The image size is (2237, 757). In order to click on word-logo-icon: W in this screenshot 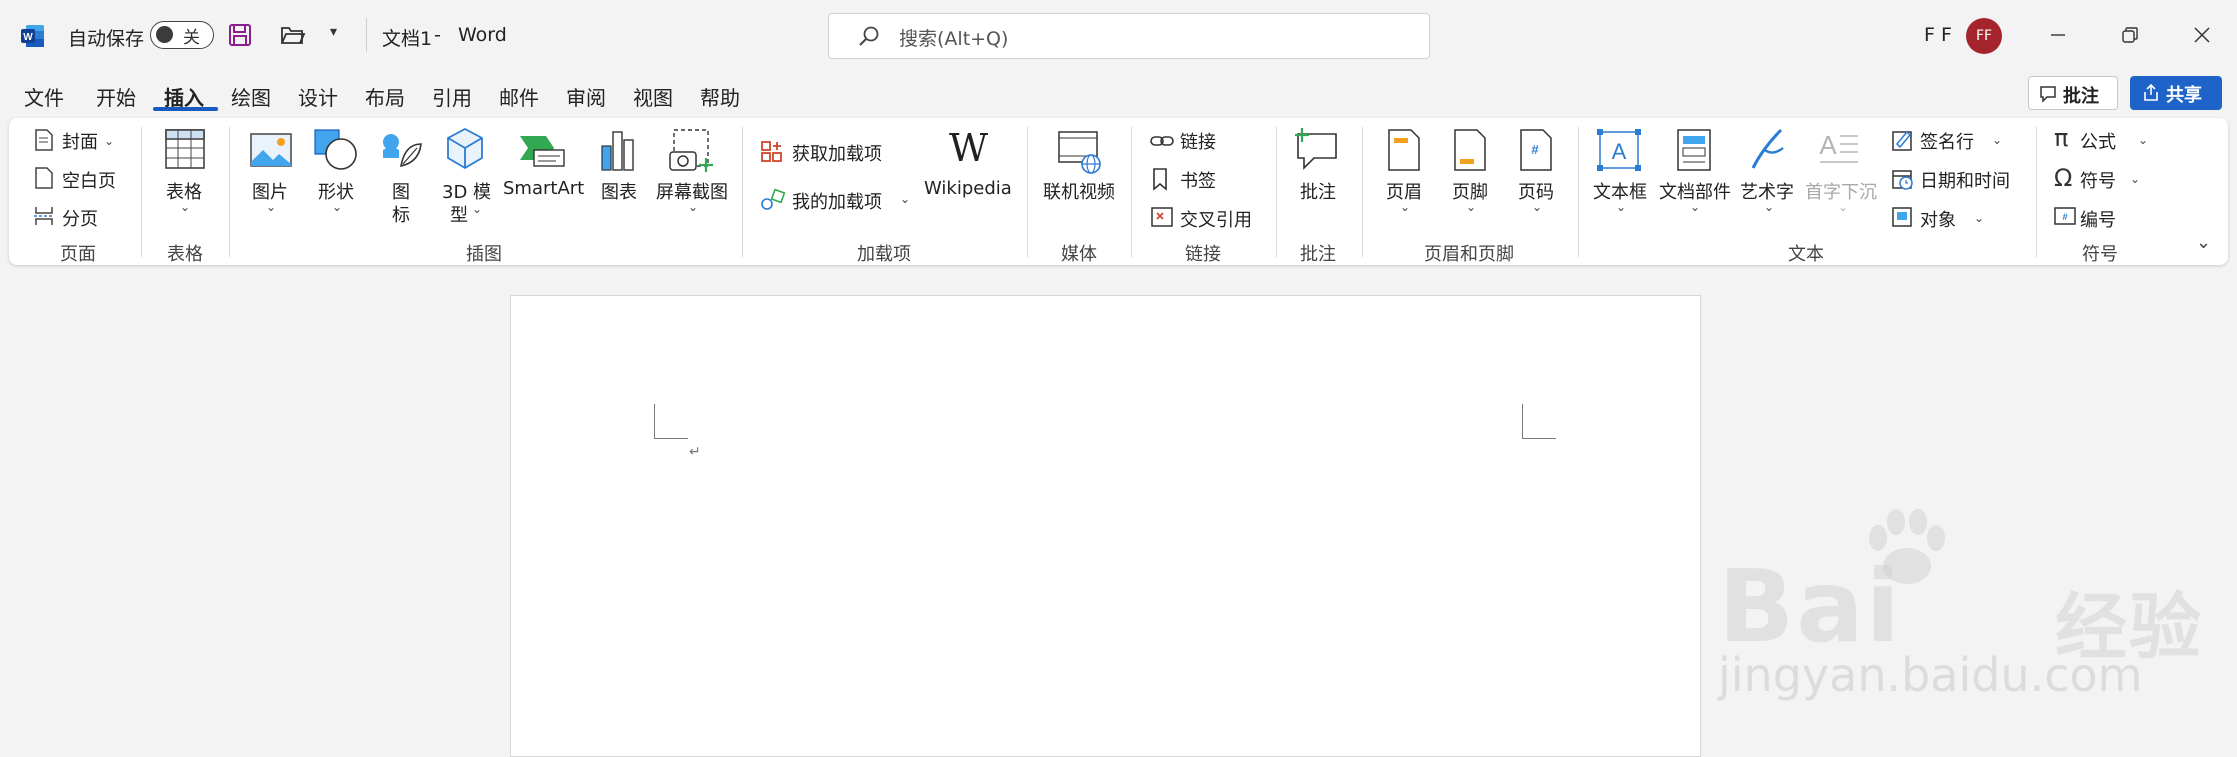, I will do `click(33, 36)`.